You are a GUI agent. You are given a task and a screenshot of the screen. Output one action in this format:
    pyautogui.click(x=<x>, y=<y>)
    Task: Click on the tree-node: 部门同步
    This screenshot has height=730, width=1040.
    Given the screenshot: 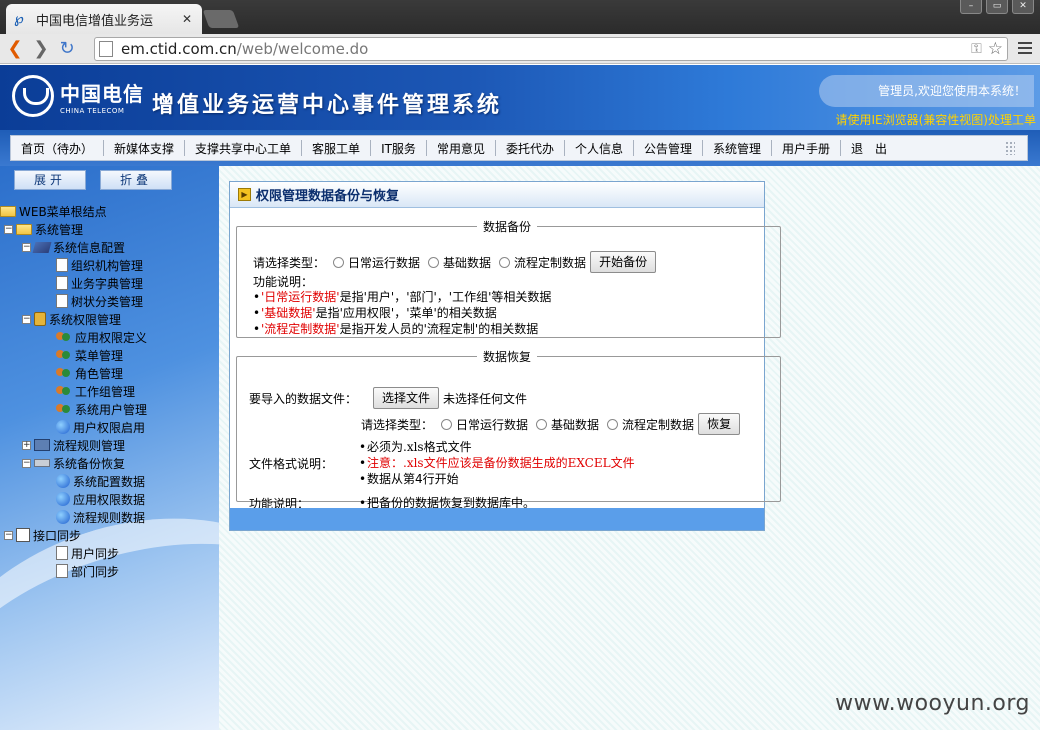 What is the action you would take?
    pyautogui.click(x=109, y=571)
    